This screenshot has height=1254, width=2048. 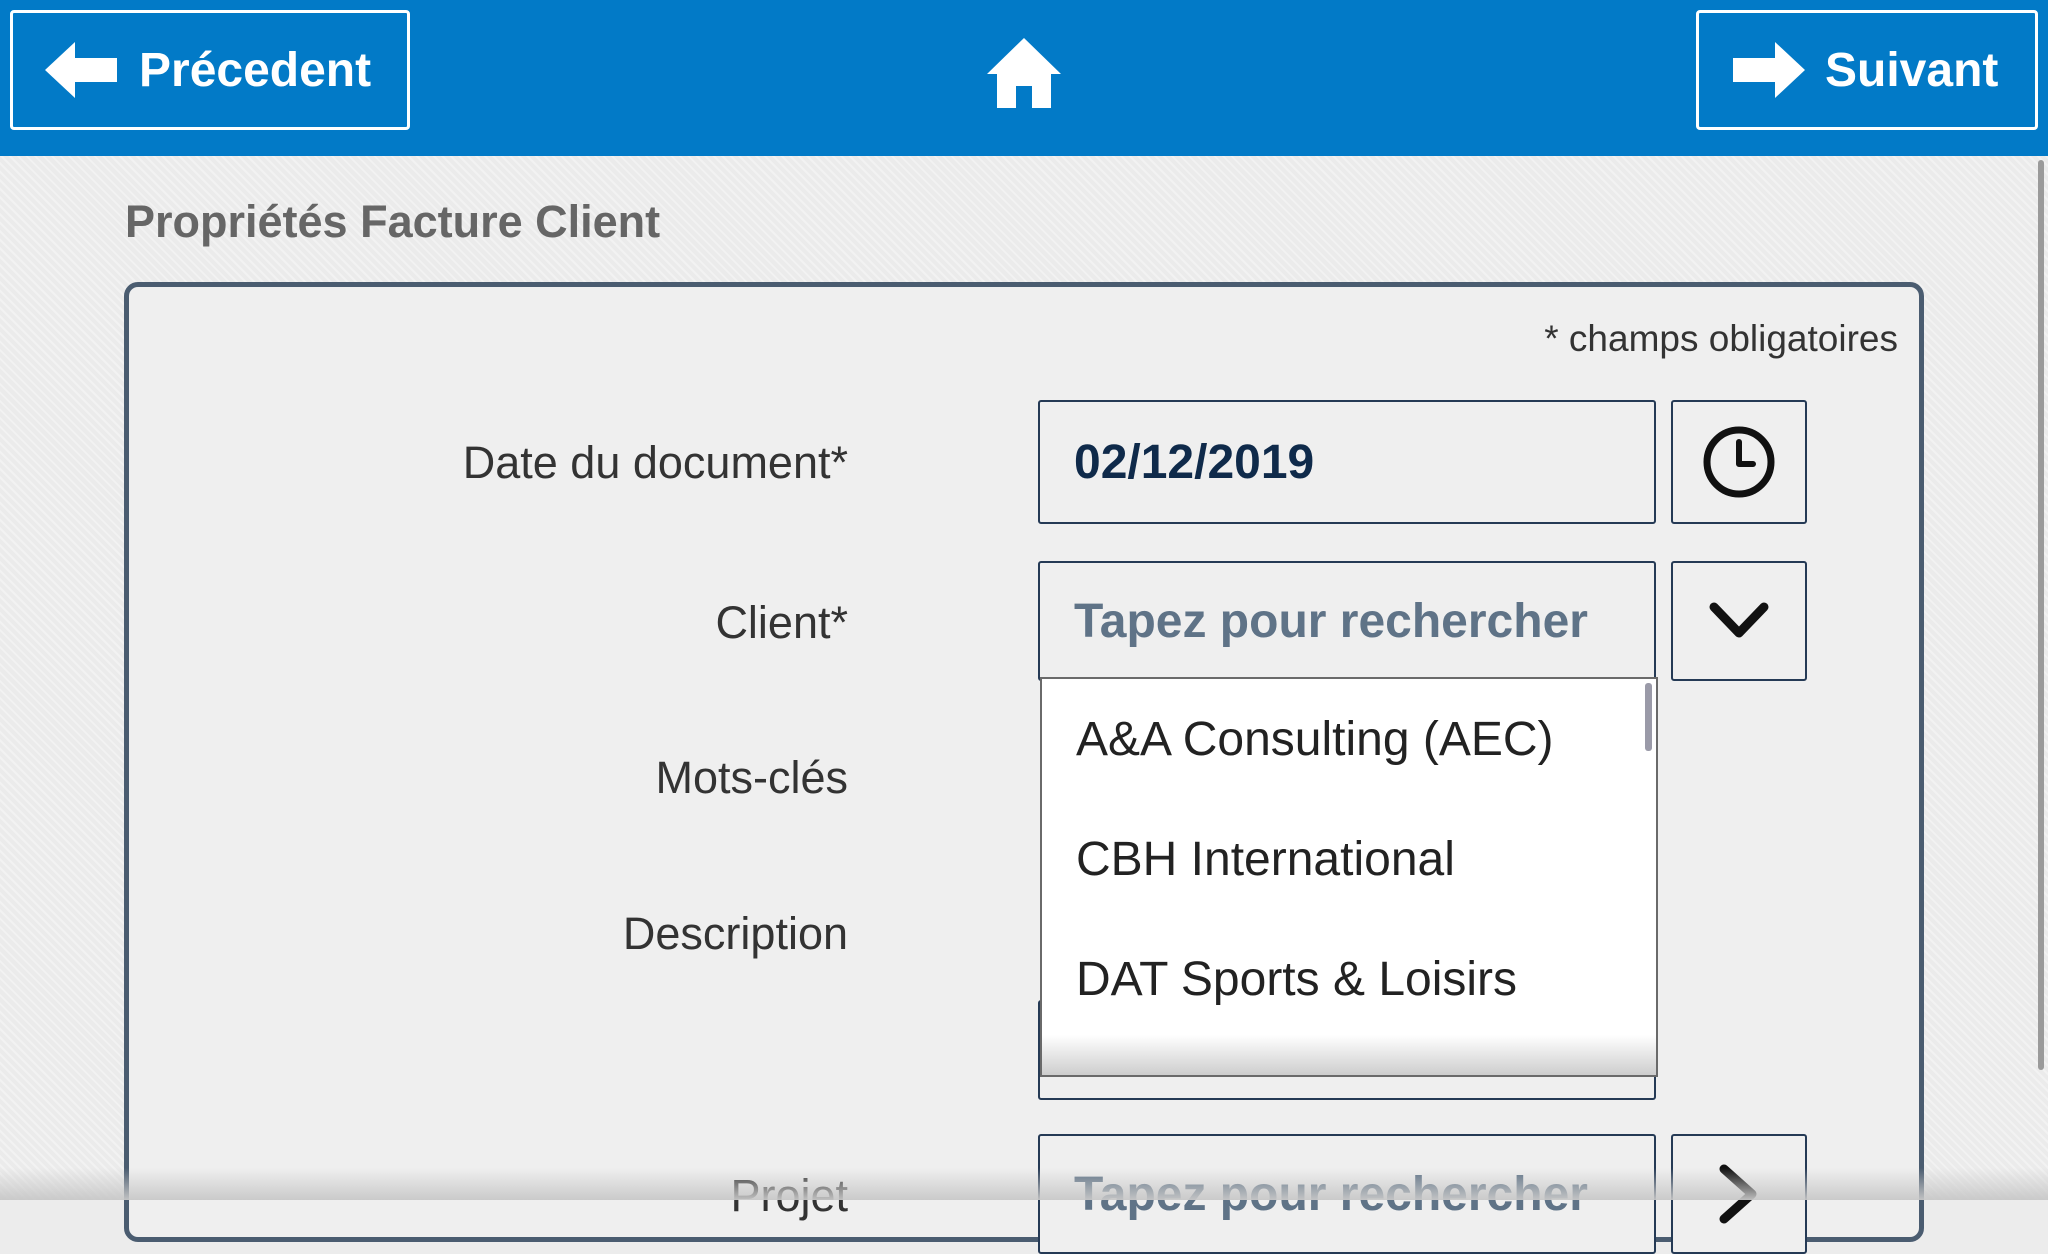 I want to click on next-button: Suivant, so click(x=1867, y=70).